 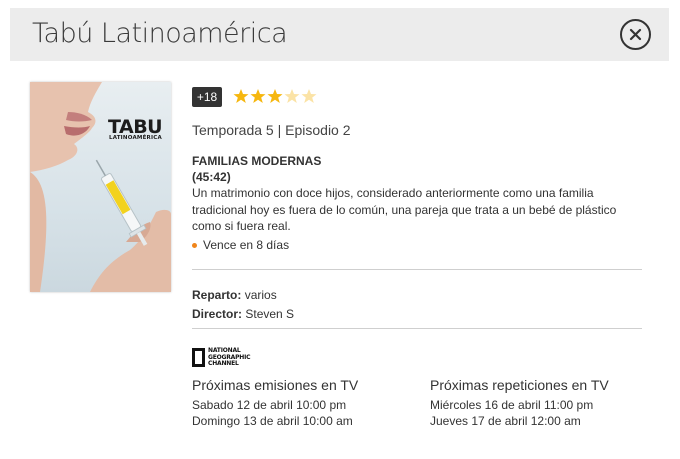 What do you see at coordinates (194, 245) in the screenshot?
I see `expiry-dot-icon` at bounding box center [194, 245].